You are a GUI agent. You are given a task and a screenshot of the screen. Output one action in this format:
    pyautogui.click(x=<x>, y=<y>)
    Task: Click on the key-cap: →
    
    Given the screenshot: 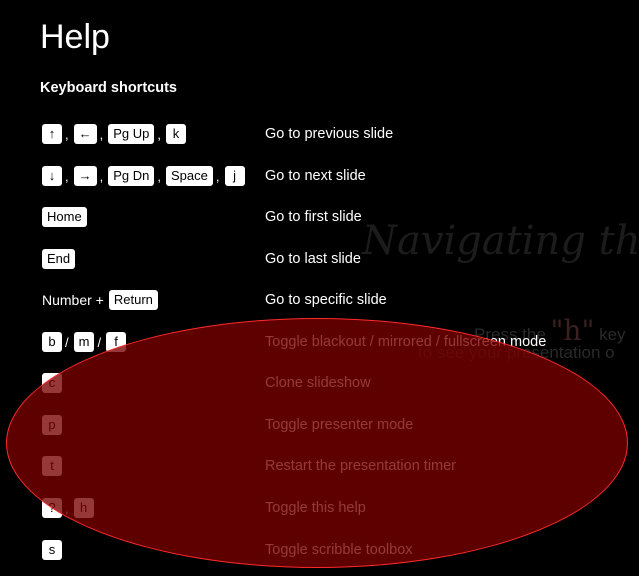 What is the action you would take?
    pyautogui.click(x=85, y=176)
    